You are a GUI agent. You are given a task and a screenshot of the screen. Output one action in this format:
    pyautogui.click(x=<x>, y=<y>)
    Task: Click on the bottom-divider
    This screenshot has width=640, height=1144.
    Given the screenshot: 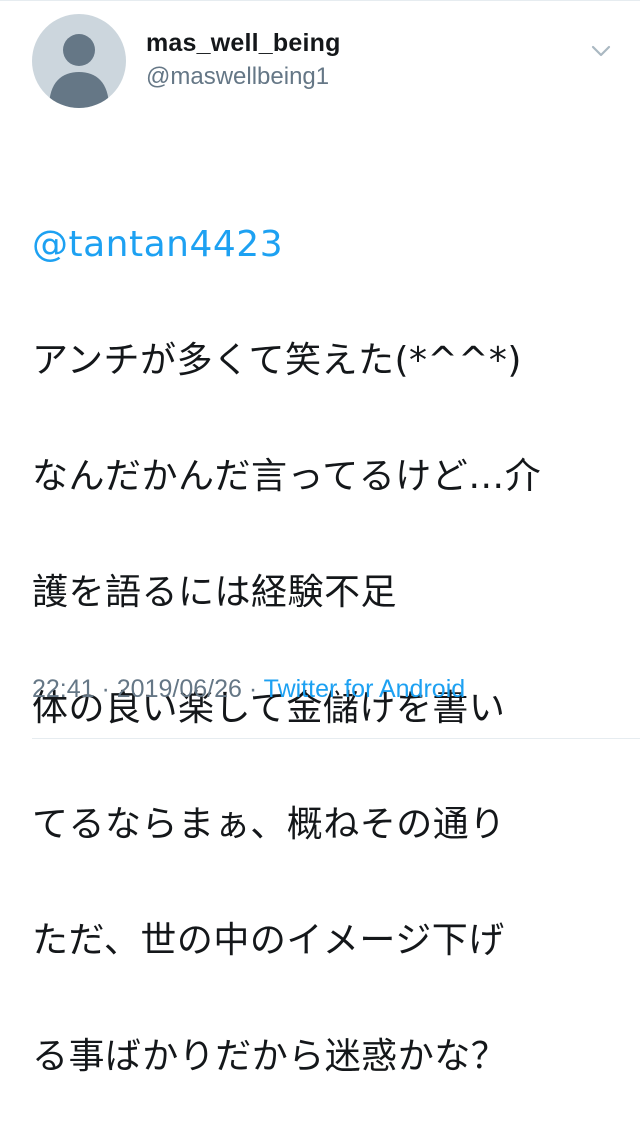 What is the action you would take?
    pyautogui.click(x=336, y=738)
    